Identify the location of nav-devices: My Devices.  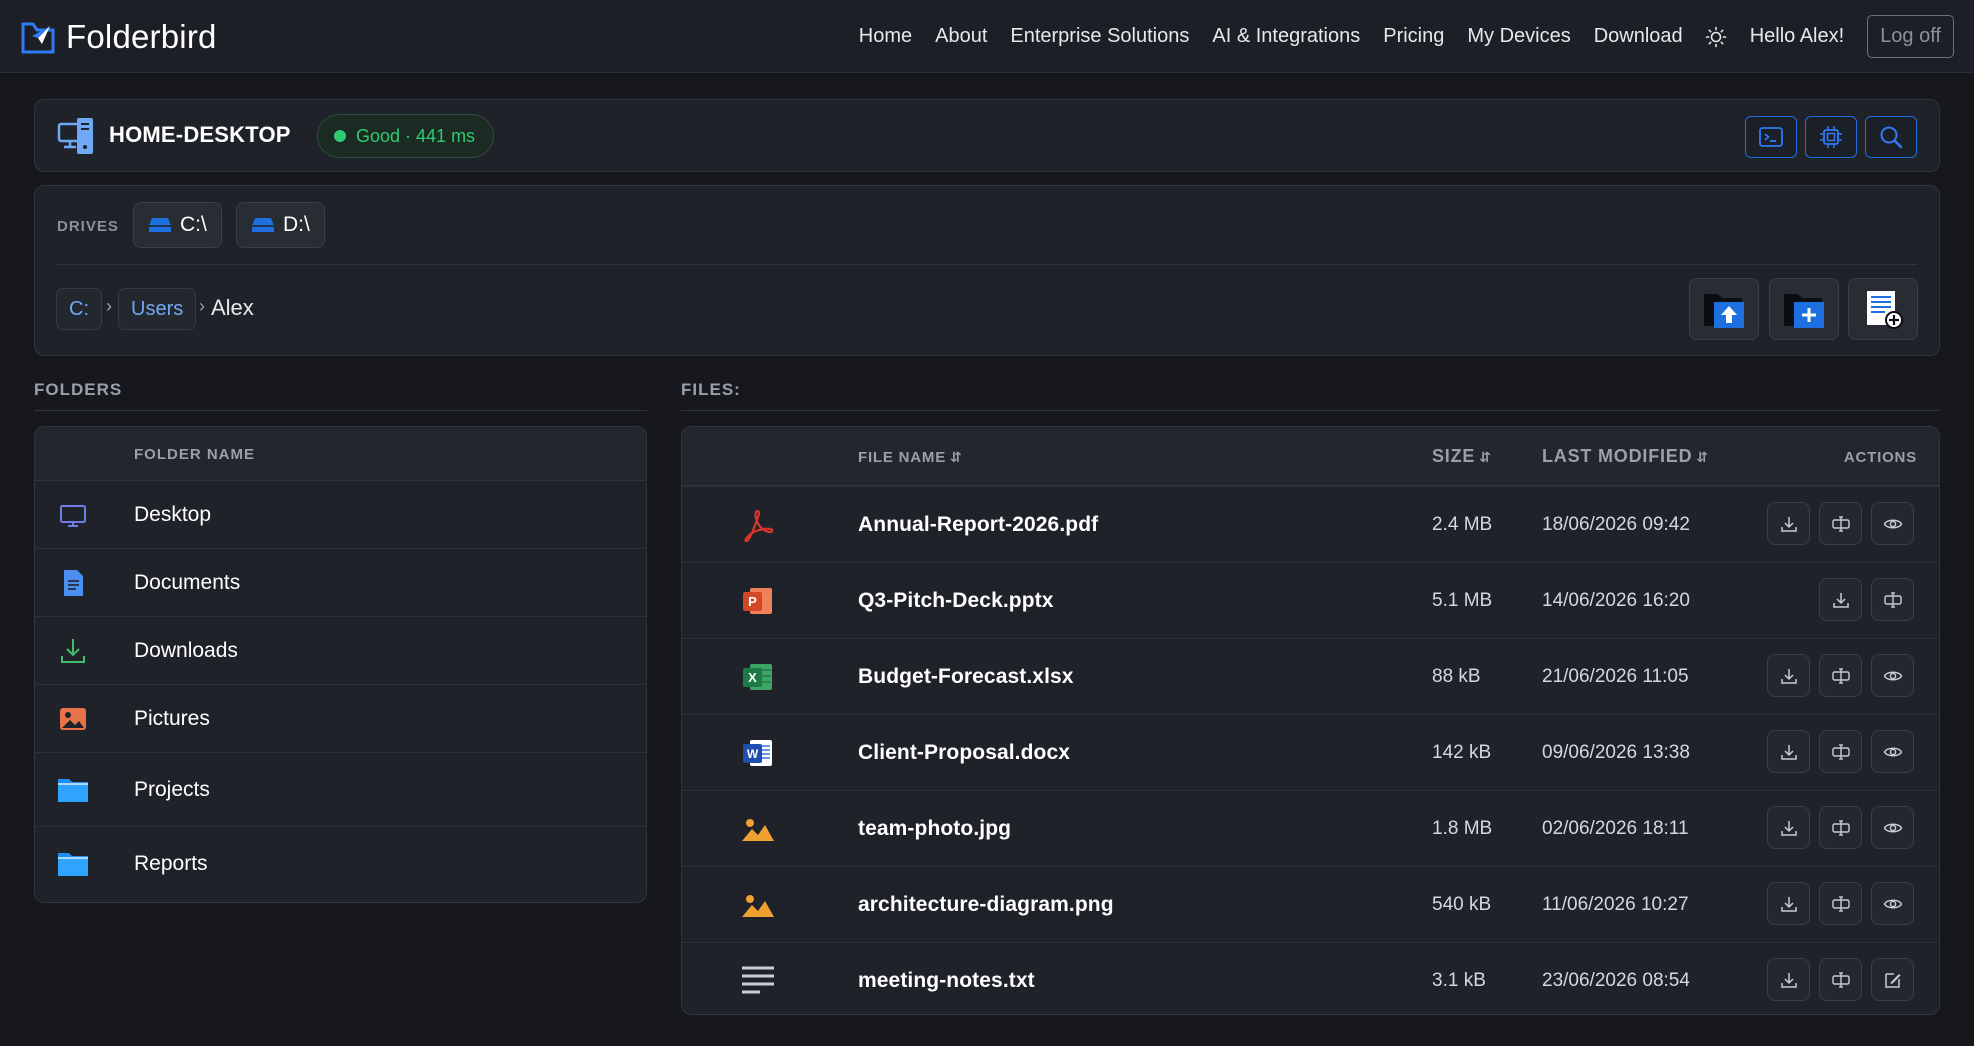
(1518, 36).